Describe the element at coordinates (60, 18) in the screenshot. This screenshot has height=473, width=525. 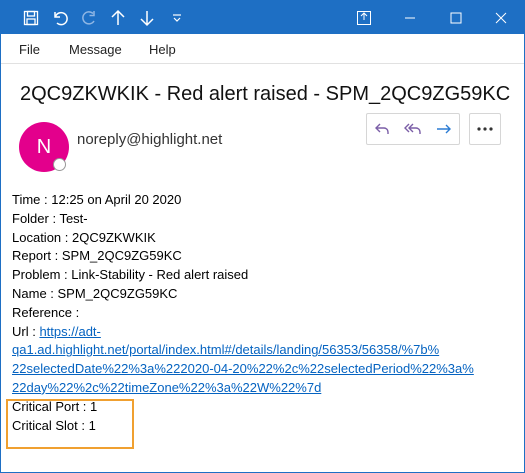
I see `undo-icon` at that location.